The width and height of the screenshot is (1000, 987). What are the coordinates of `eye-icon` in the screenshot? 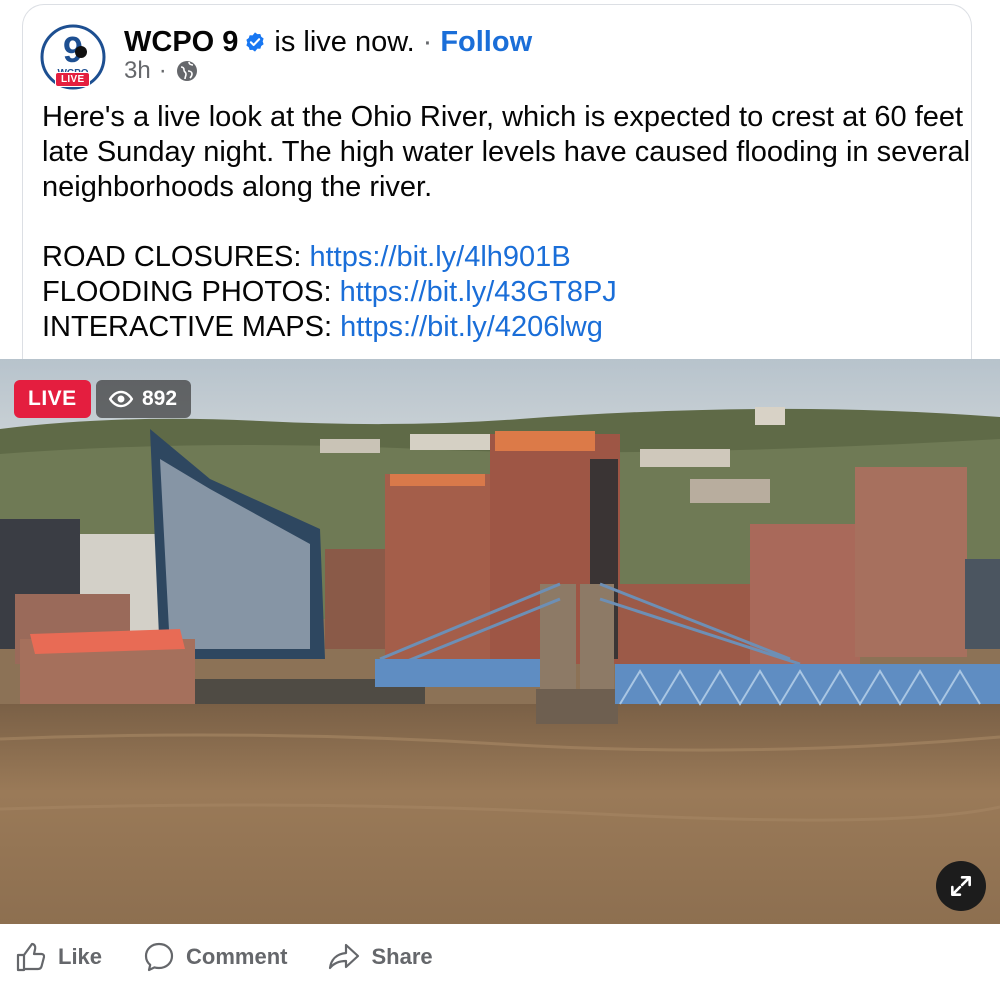 It's located at (121, 399).